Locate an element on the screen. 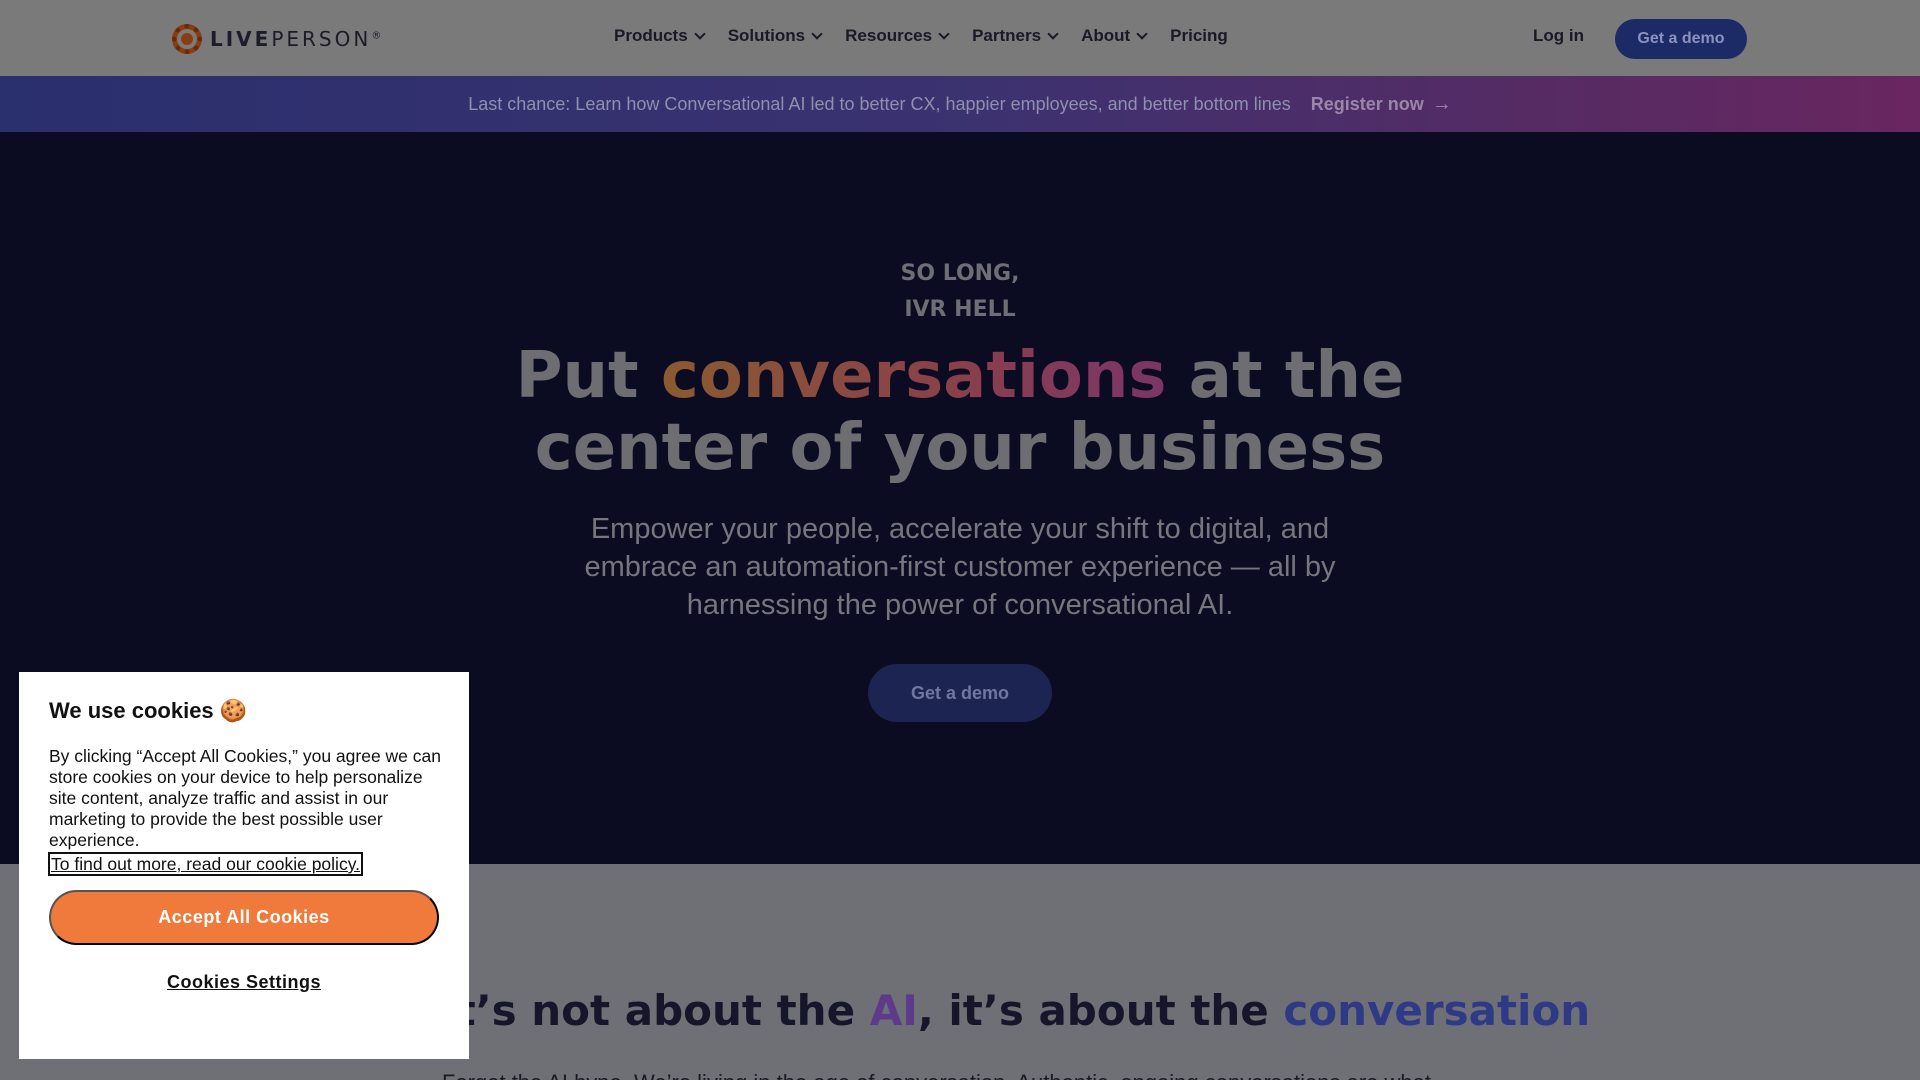 The width and height of the screenshot is (1920, 1080). hero-title-highlight: conversations is located at coordinates (913, 376).